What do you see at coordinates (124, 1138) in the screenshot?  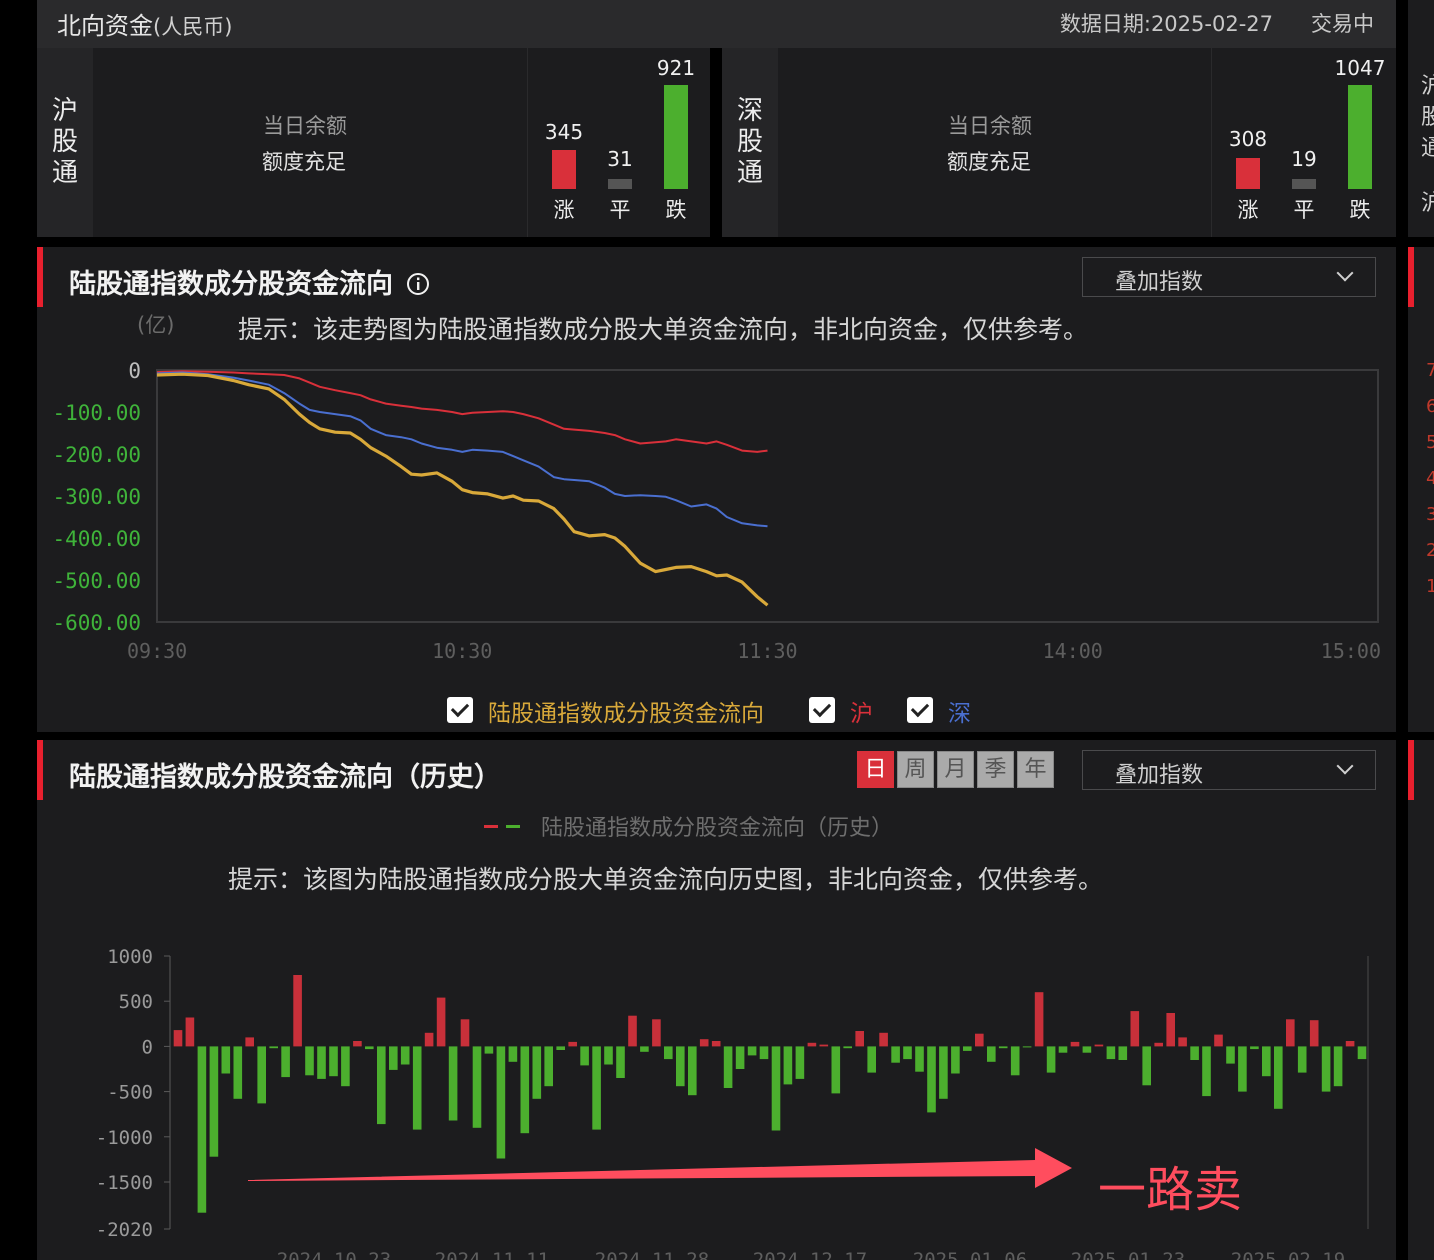 I see `y-tick-label: -1000` at bounding box center [124, 1138].